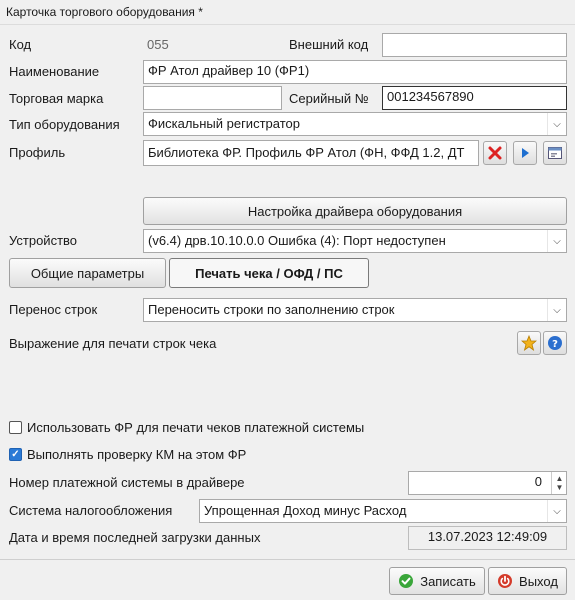 This screenshot has width=575, height=600. Describe the element at coordinates (20, 44) in the screenshot. I see `code-label: Код` at that location.